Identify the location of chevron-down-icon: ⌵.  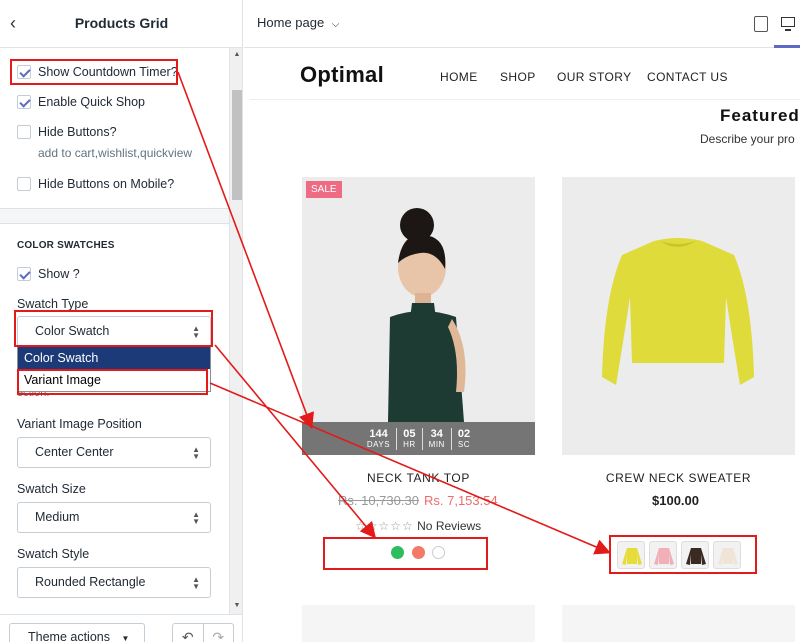
(335, 24).